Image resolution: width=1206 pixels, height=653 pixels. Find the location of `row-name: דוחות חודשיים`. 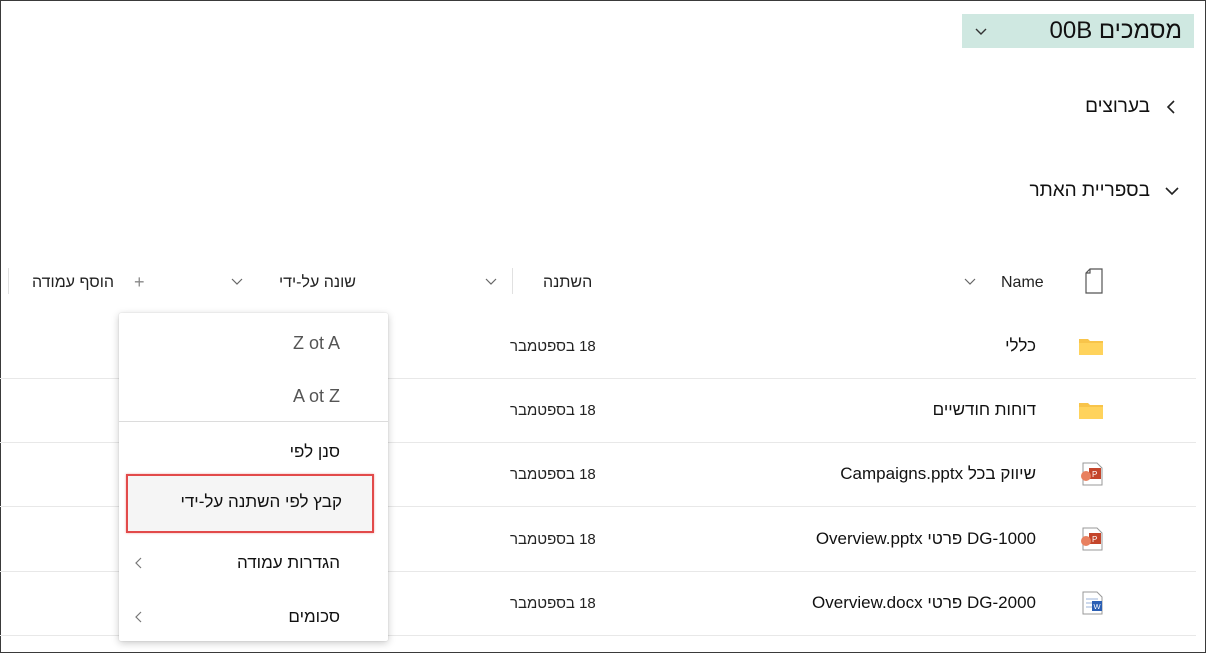

row-name: דוחות חודשיים is located at coordinates (984, 410).